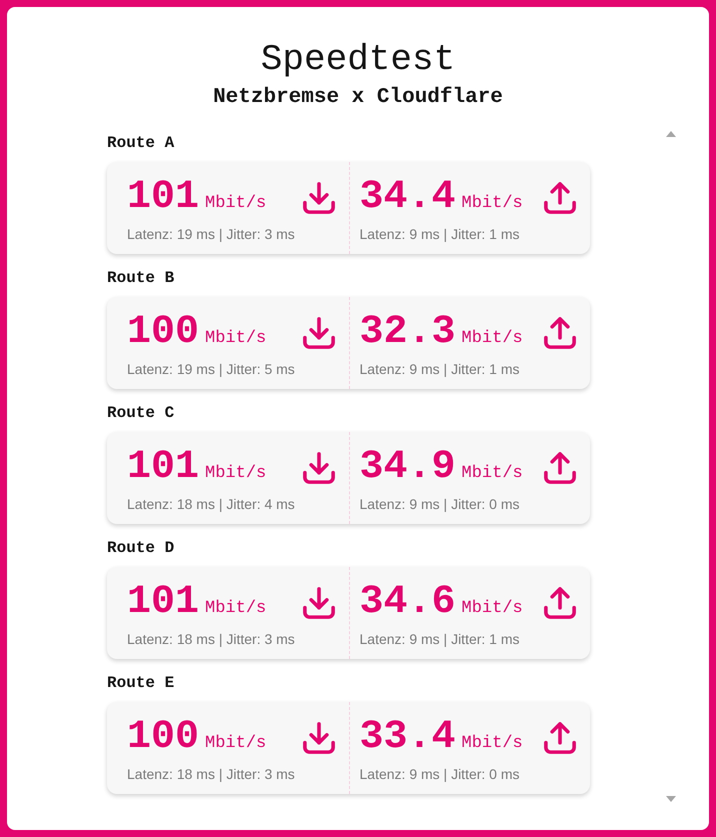 The height and width of the screenshot is (837, 716). I want to click on route-label: Route A, so click(141, 143).